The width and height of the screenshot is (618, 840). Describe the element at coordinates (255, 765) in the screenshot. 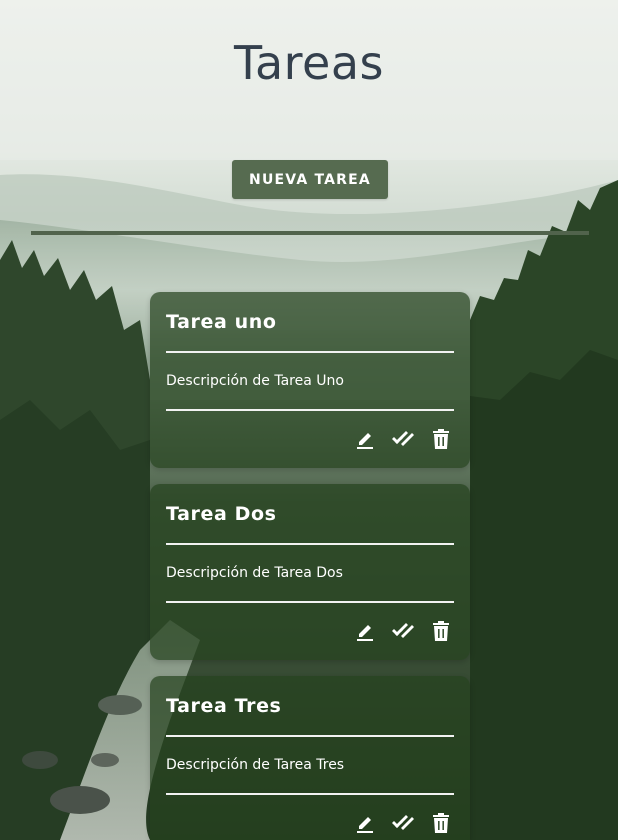

I see `task-description: Descripción de Tarea Tres` at that location.